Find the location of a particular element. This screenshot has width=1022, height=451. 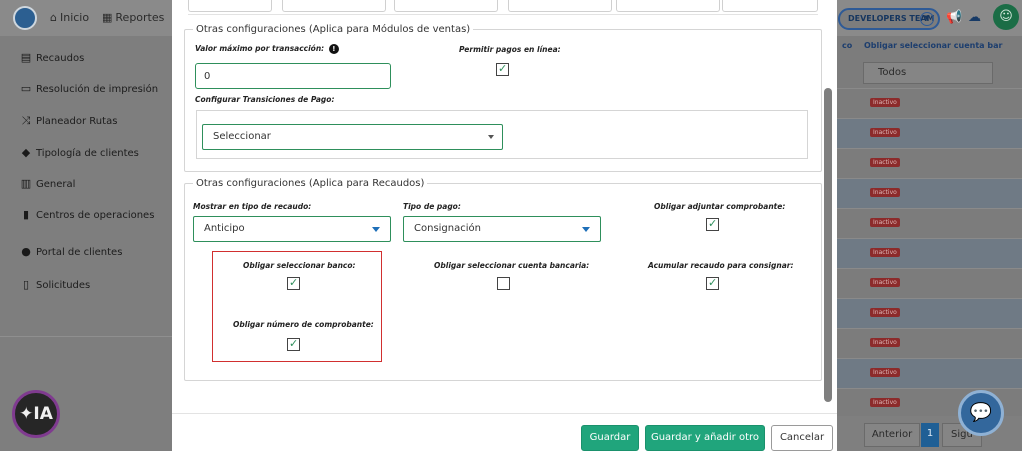

printer-icon: ▭ is located at coordinates (26, 88).